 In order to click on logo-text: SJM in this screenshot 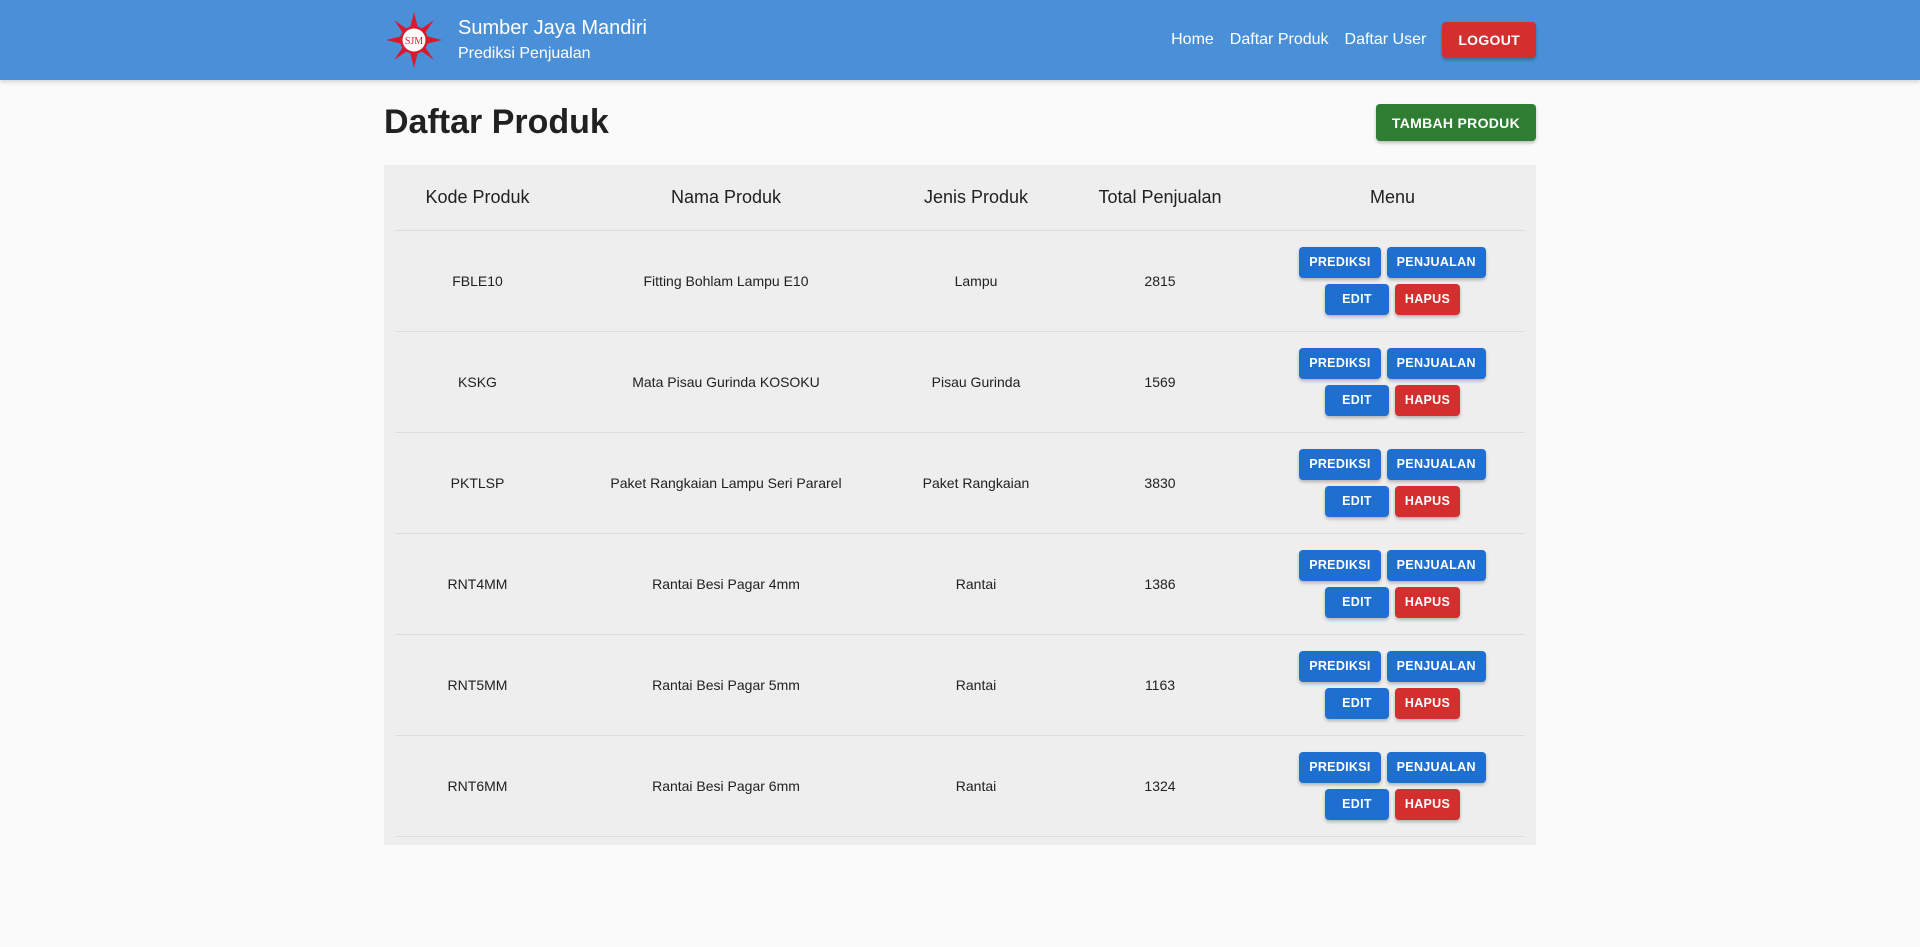, I will do `click(414, 41)`.